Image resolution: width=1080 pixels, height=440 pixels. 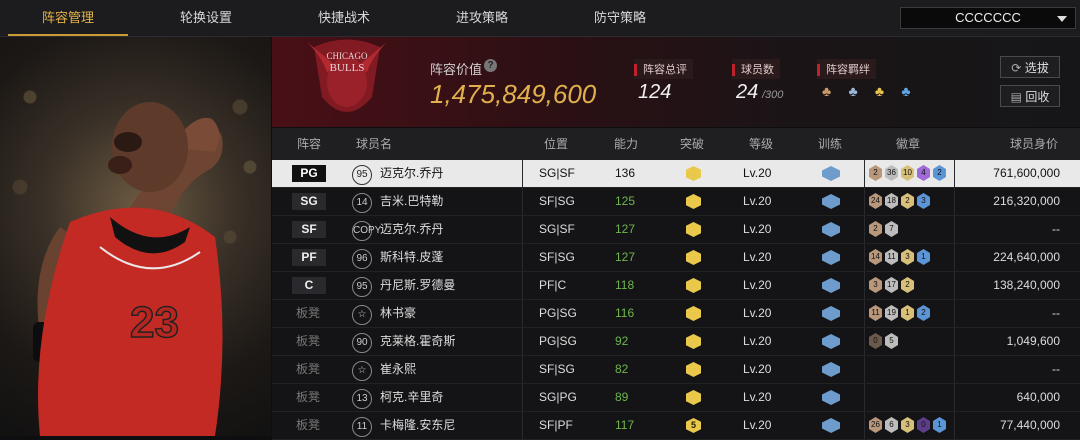 I want to click on tab-quick-tactics: 快捷战术, so click(x=344, y=18).